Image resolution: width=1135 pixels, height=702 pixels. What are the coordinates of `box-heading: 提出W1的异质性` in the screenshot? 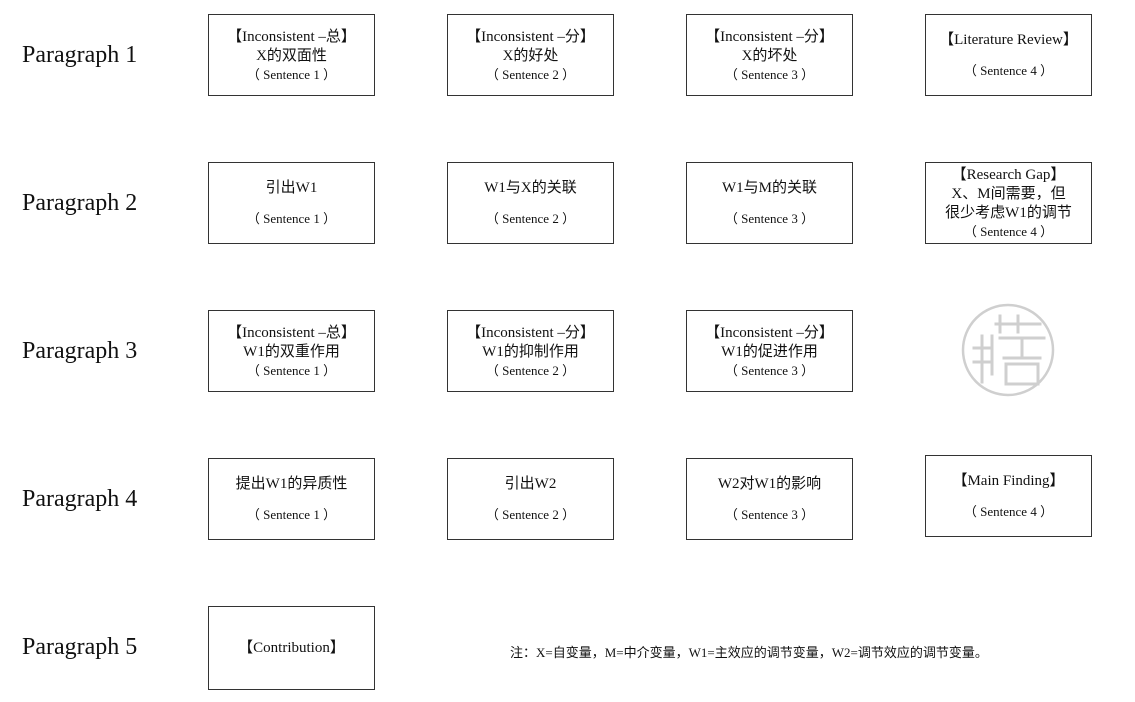 It's located at (291, 484).